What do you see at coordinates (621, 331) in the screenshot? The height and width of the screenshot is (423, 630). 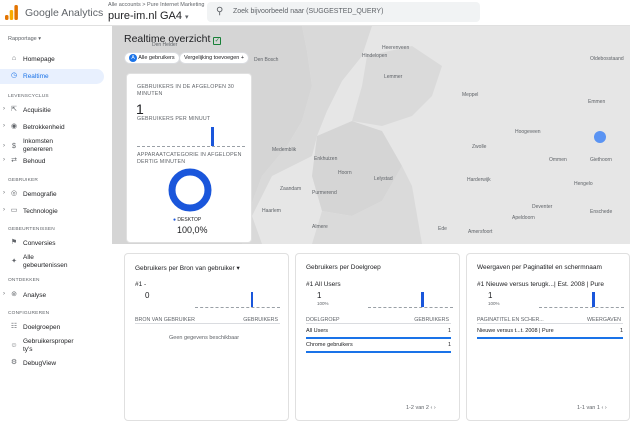 I see `row-value: 1` at bounding box center [621, 331].